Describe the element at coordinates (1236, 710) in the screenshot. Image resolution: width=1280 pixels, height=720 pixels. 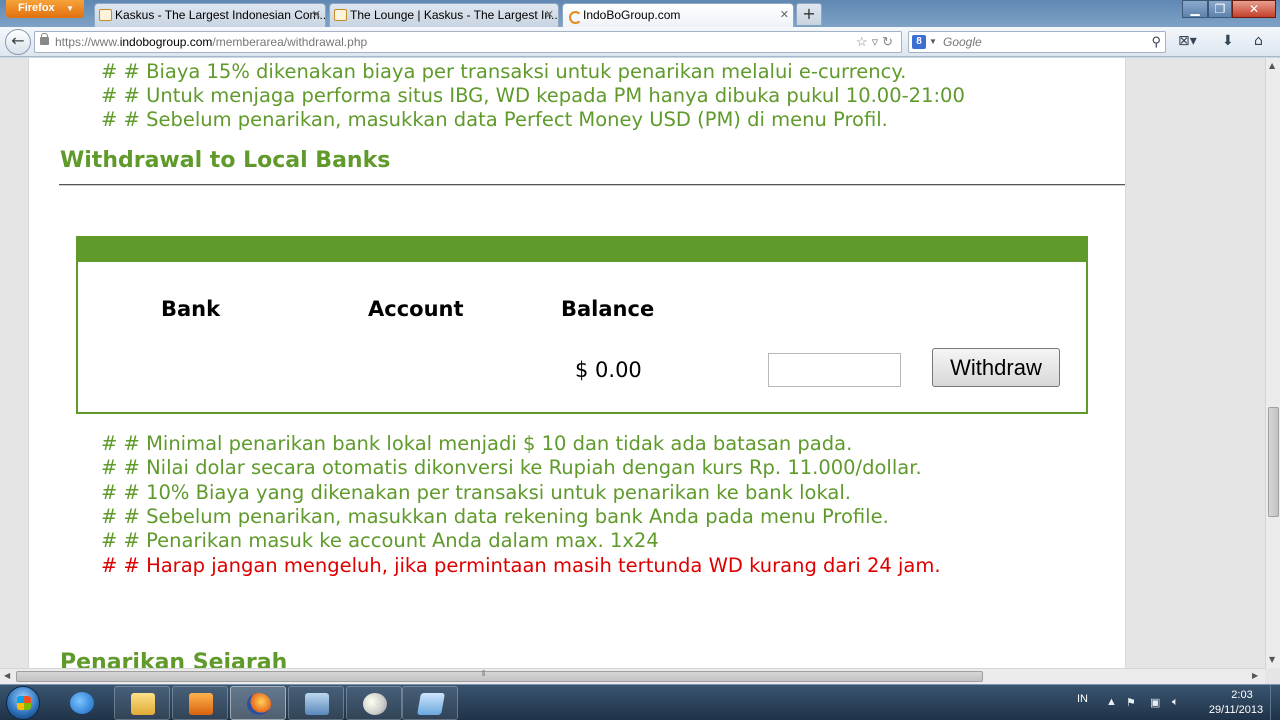
I see `clock-date: 29/11/2013` at that location.